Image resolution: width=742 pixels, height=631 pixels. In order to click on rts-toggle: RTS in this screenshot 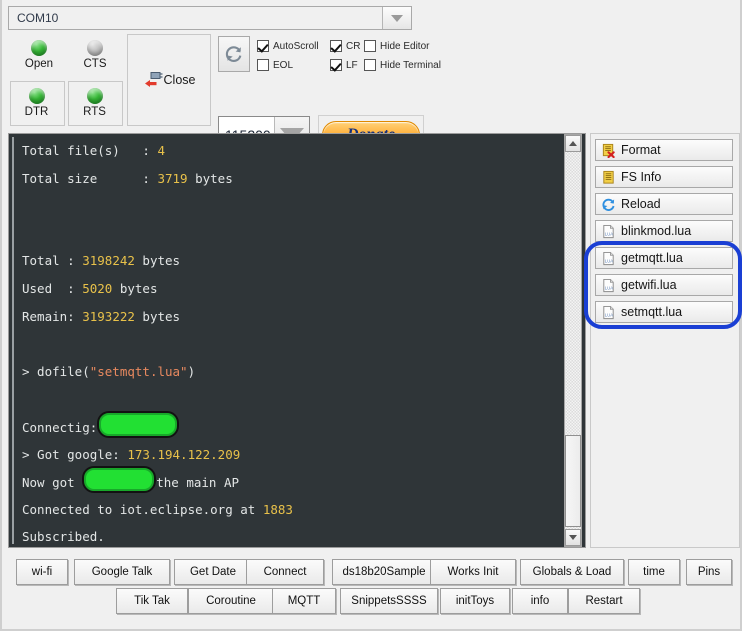, I will do `click(95, 103)`.